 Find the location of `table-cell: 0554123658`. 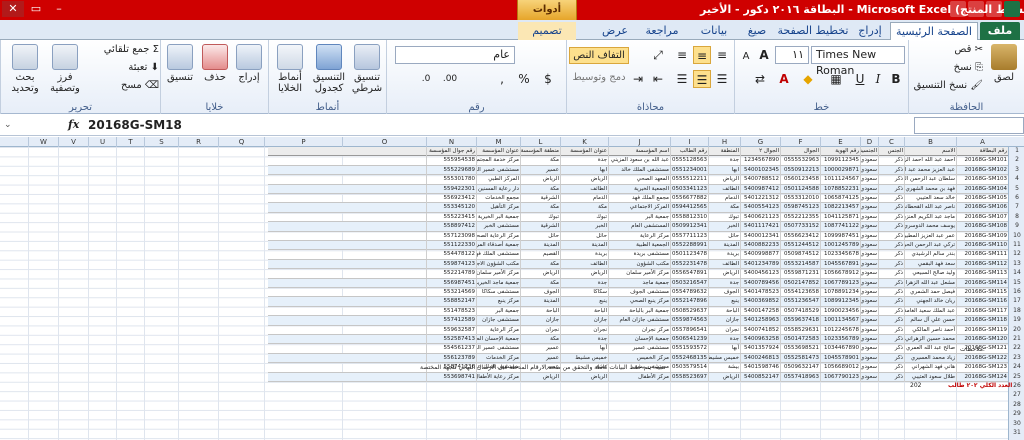

table-cell: 0554123658 is located at coordinates (800, 292).